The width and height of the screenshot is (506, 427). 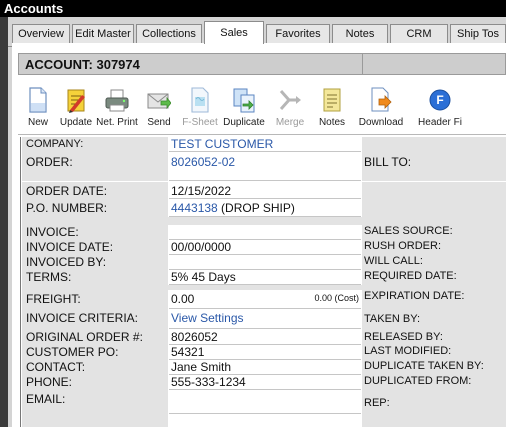 What do you see at coordinates (95, 144) in the screenshot?
I see `company-label: COMPANY:` at bounding box center [95, 144].